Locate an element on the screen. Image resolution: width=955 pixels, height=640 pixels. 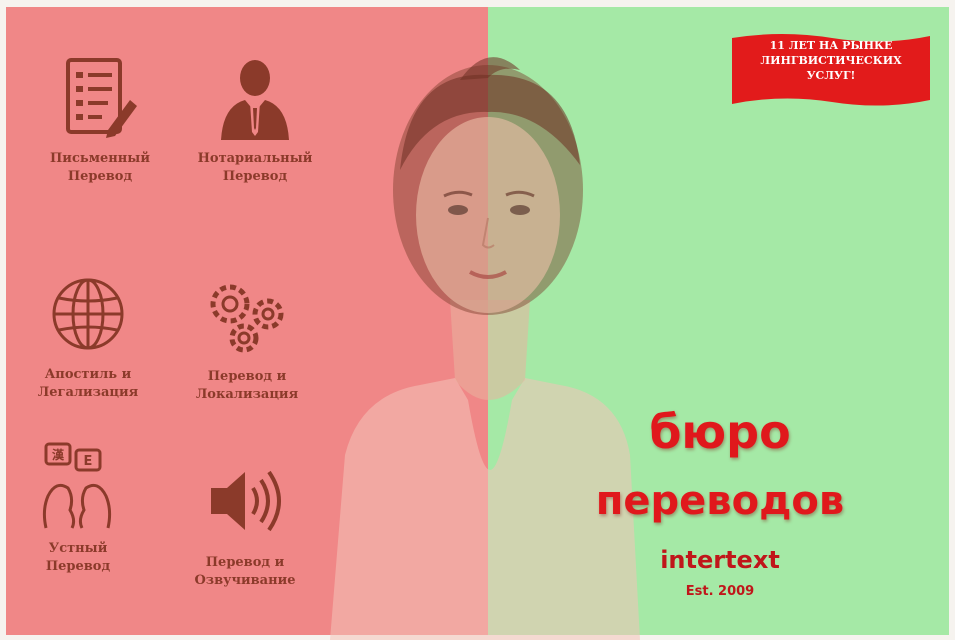
banner-text: 11 ЛЕТ НА РЫНКЕ ЛИНГВИСТИЧЕСКИХ УСЛУГ! is located at coordinates (831, 60).